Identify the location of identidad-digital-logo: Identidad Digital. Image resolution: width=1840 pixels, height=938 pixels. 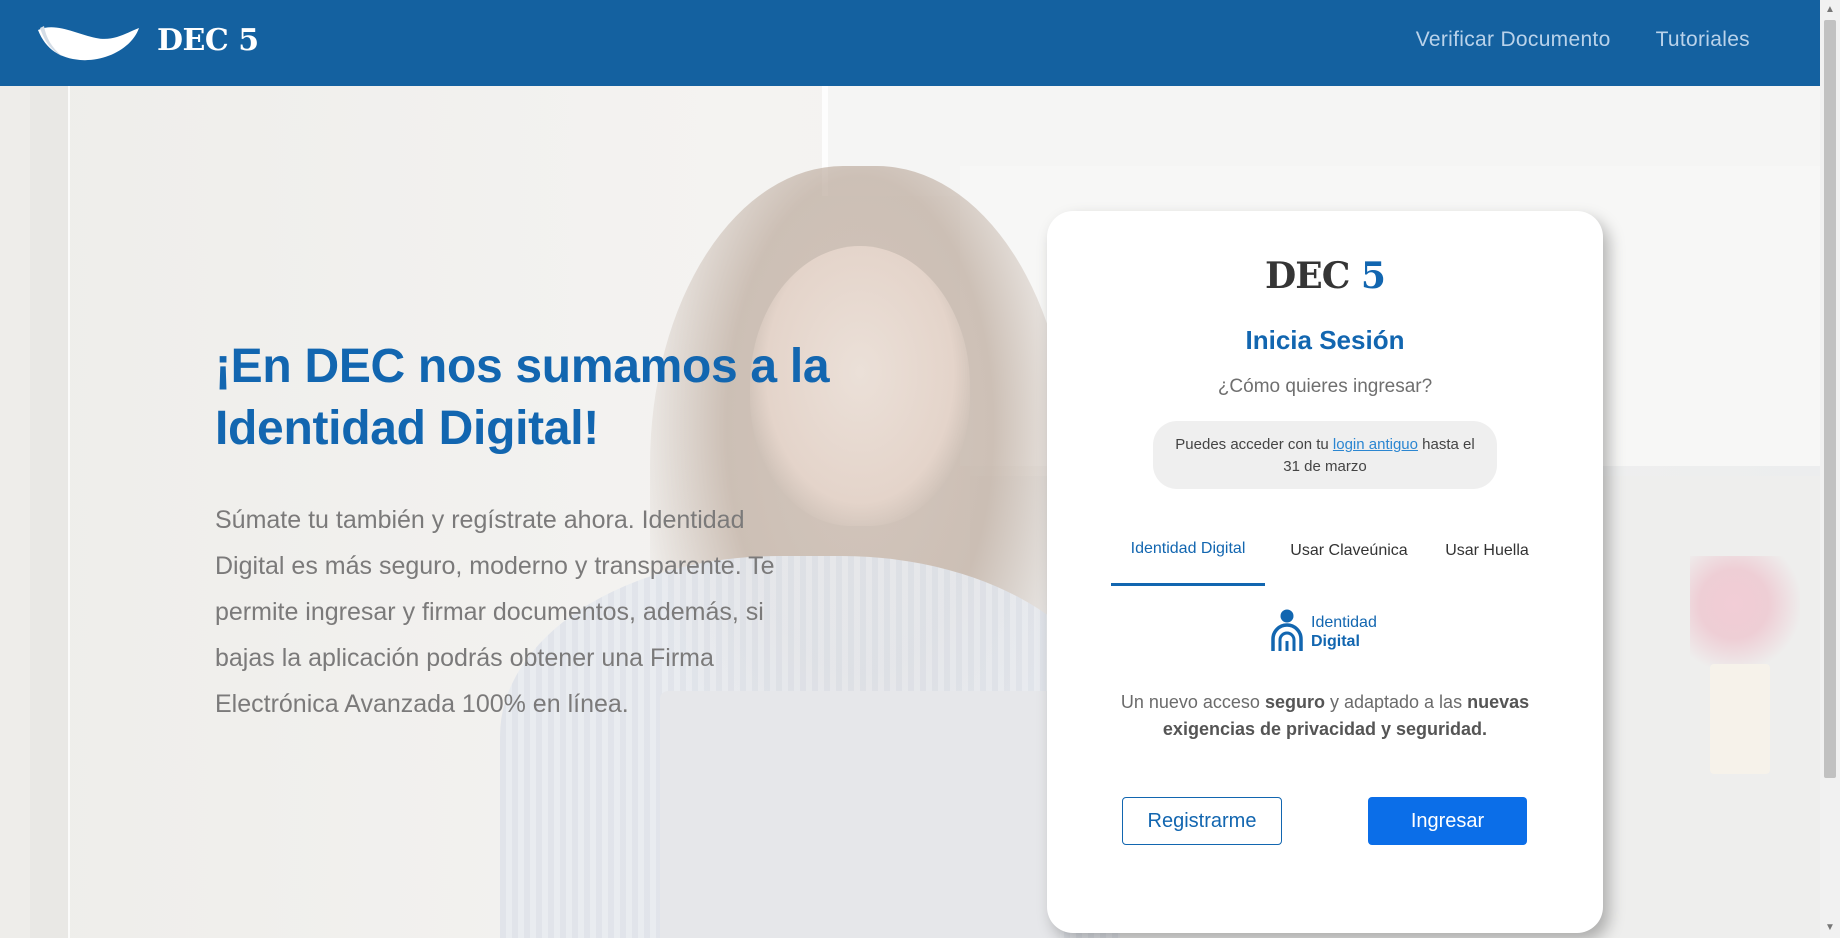
(1331, 634).